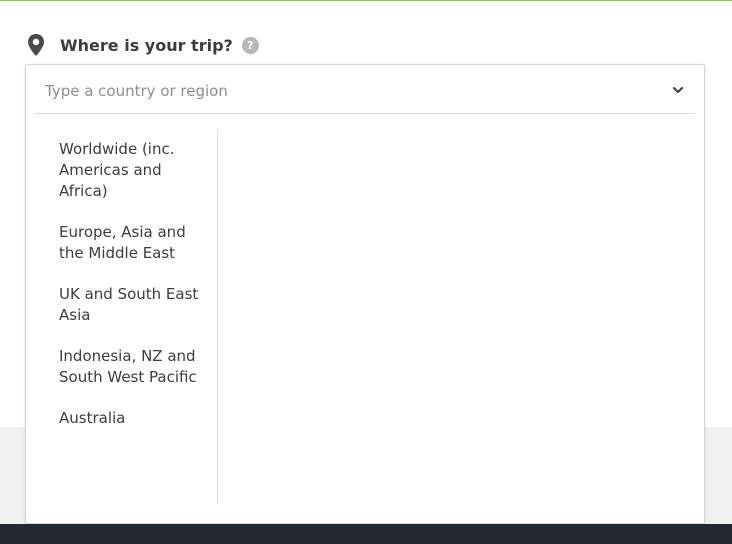 This screenshot has height=544, width=732. I want to click on region-option-australia: Australia, so click(121, 419).